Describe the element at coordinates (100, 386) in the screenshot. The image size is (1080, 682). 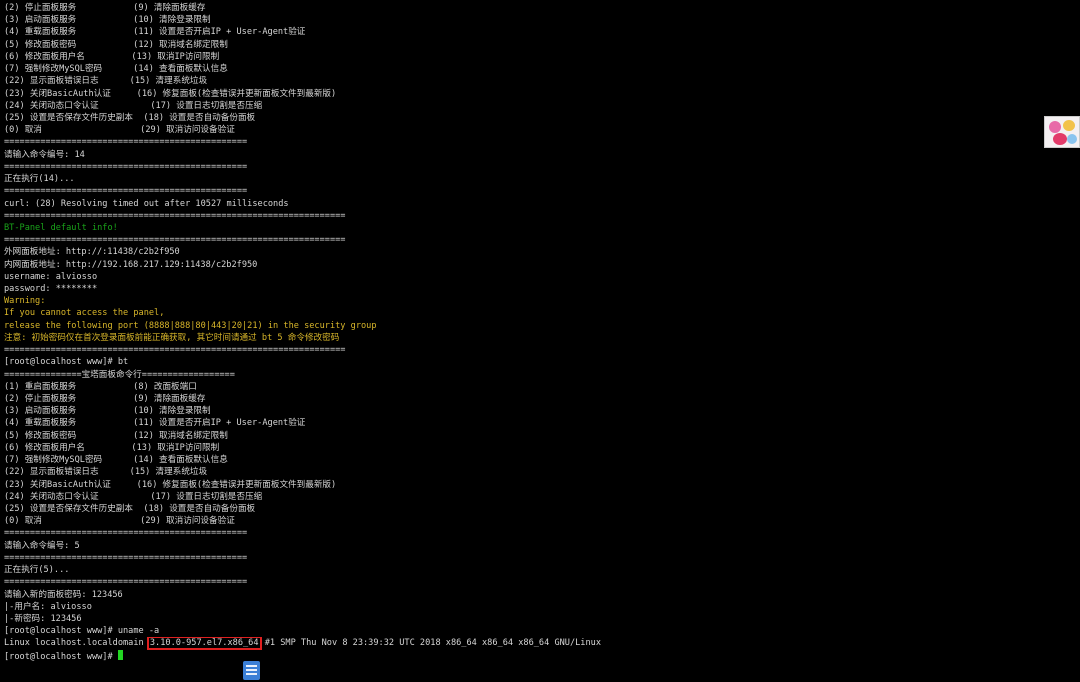
I see `terminal-text: (1) 重启面板服务 (8) 改面板端口` at that location.